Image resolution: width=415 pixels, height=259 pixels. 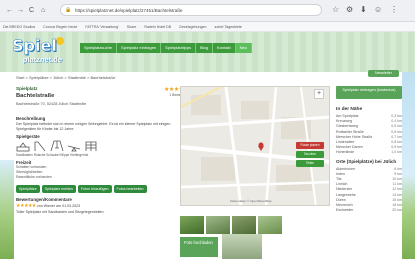 What do you see at coordinates (366, 161) in the screenshot?
I see `places-heading: Orte (Spielplätze) bei Jülich` at bounding box center [366, 161].